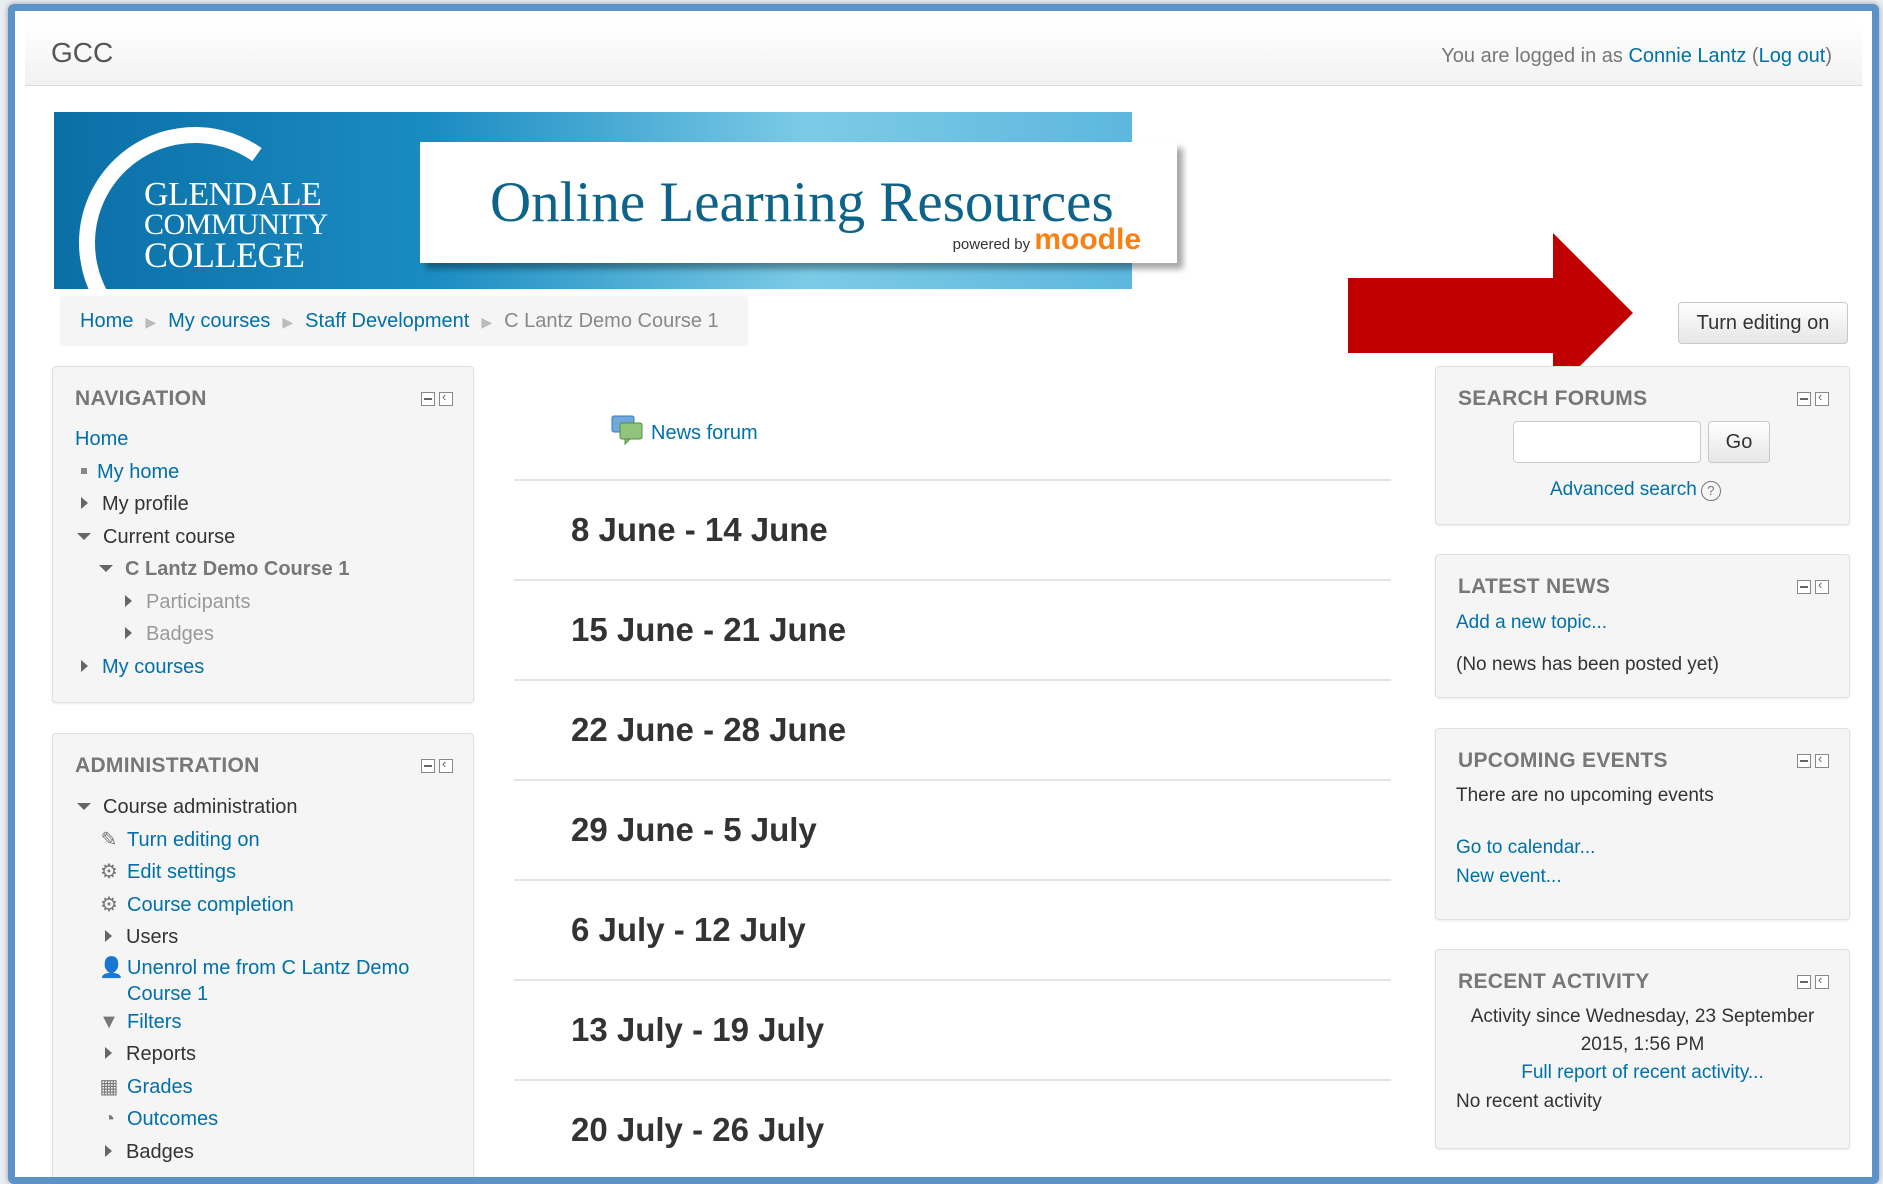 This screenshot has width=1883, height=1184. Describe the element at coordinates (1585, 795) in the screenshot. I see `no-events-text: There are no upcoming events` at that location.